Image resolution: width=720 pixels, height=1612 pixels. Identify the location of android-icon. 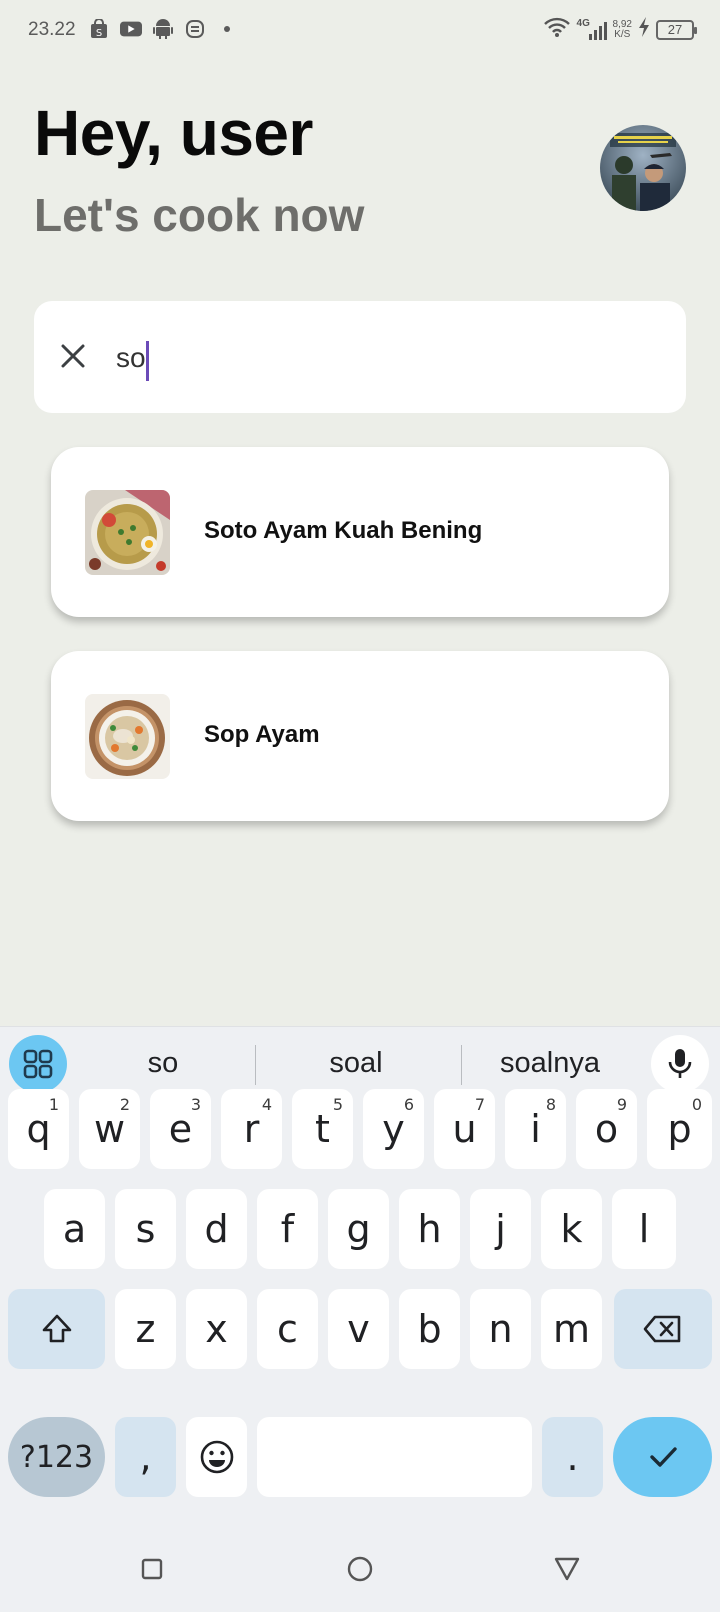
(163, 29).